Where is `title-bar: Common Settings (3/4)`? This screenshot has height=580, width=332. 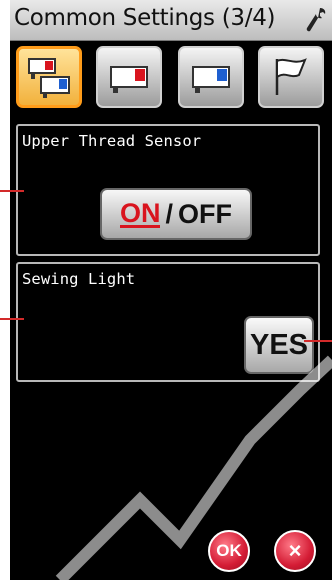
title-bar: Common Settings (3/4) is located at coordinates (171, 20).